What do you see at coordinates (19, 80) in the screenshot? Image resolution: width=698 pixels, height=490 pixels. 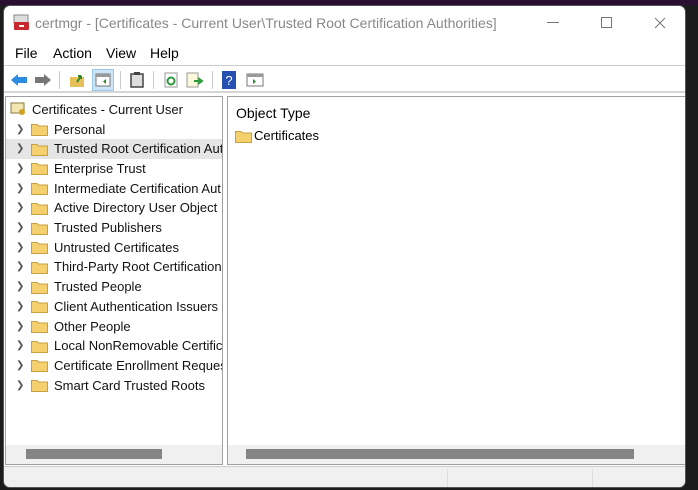 I see `back-icon` at bounding box center [19, 80].